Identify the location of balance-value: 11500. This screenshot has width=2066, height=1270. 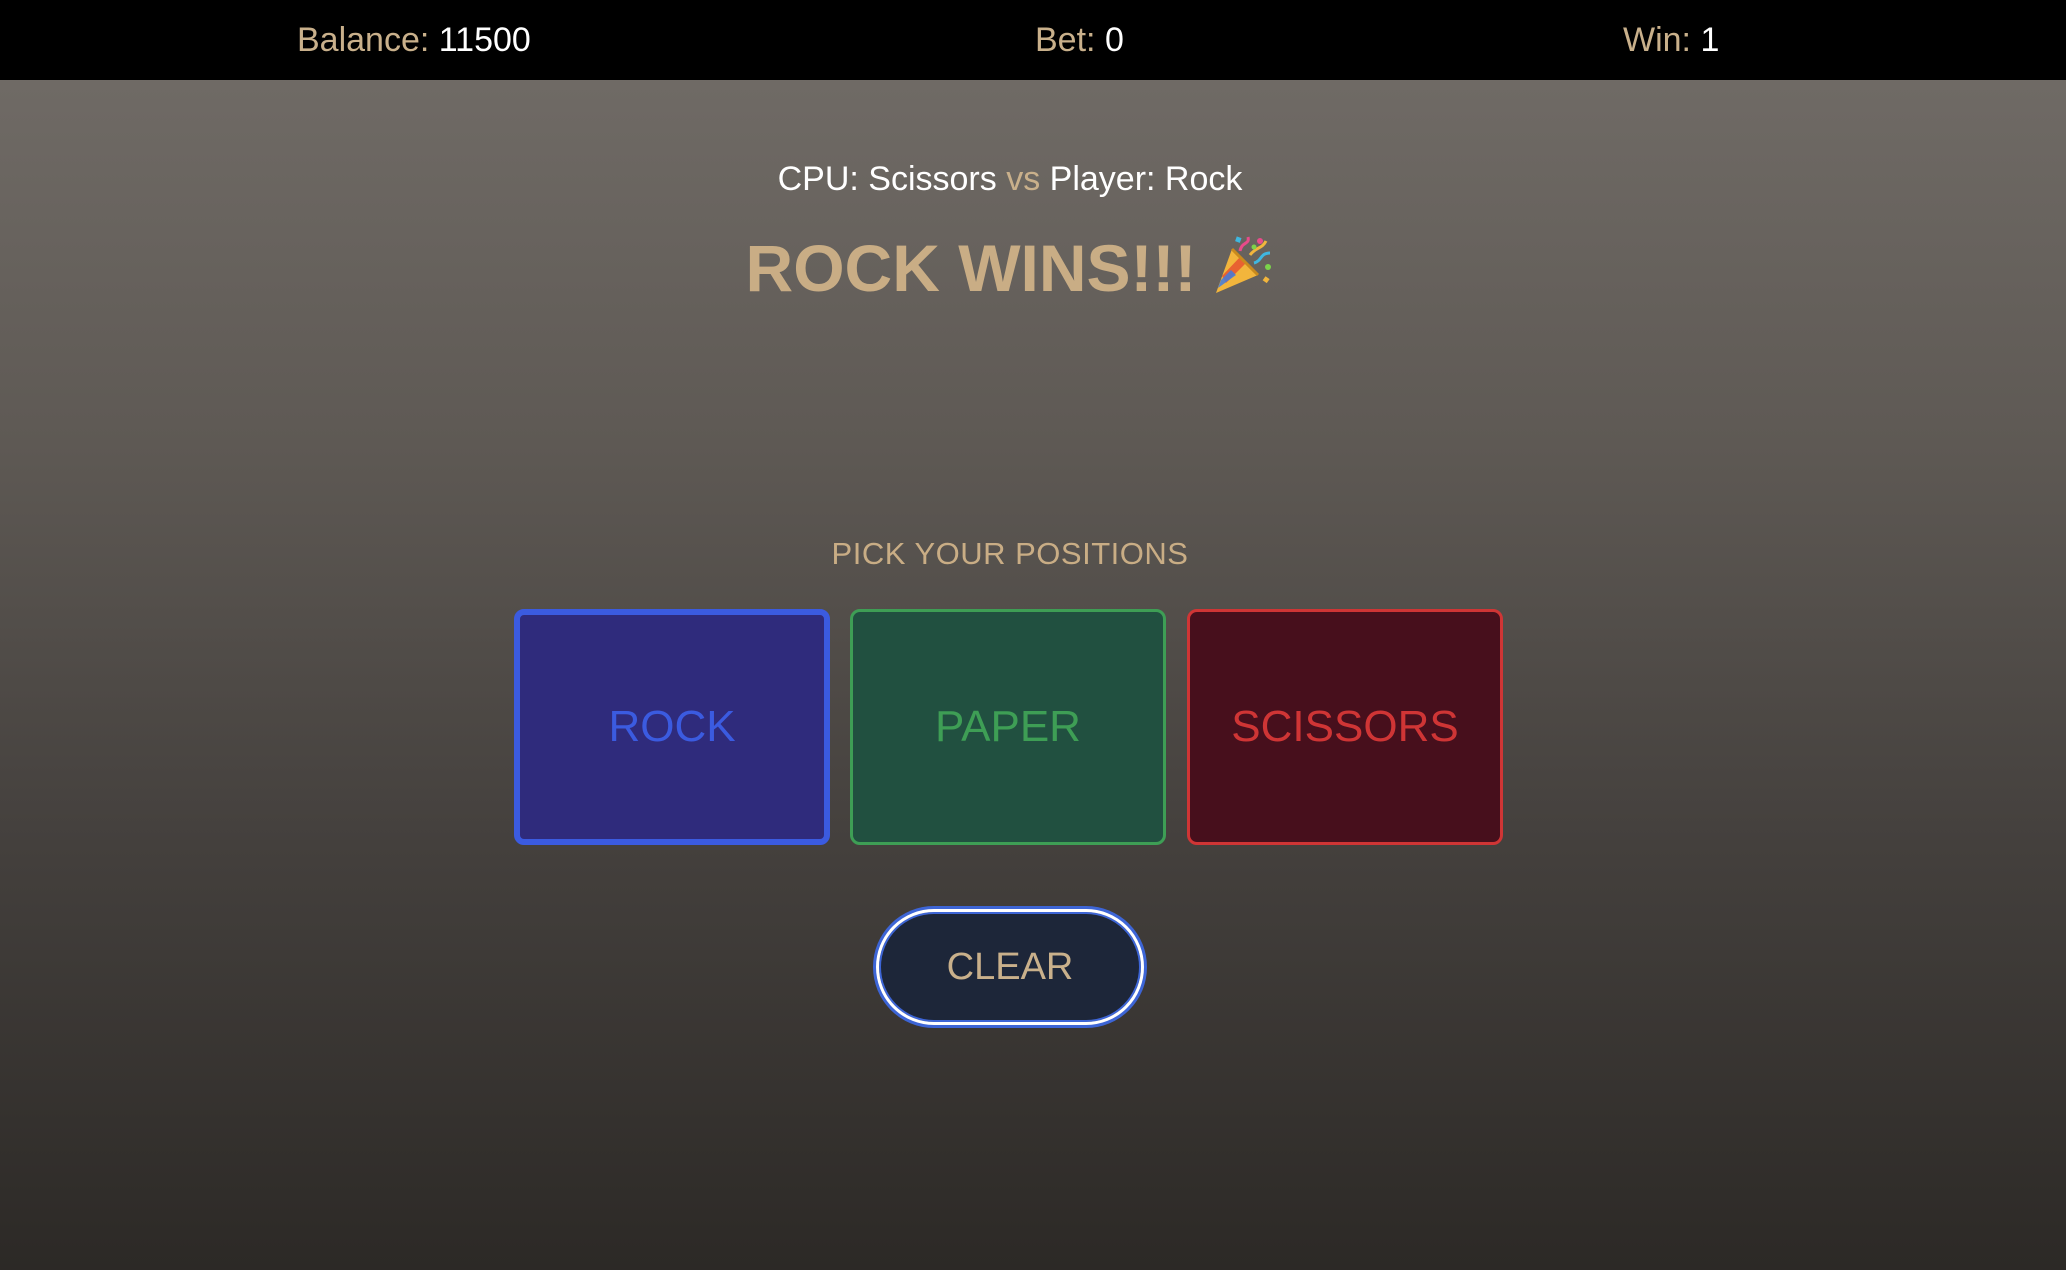
(484, 40).